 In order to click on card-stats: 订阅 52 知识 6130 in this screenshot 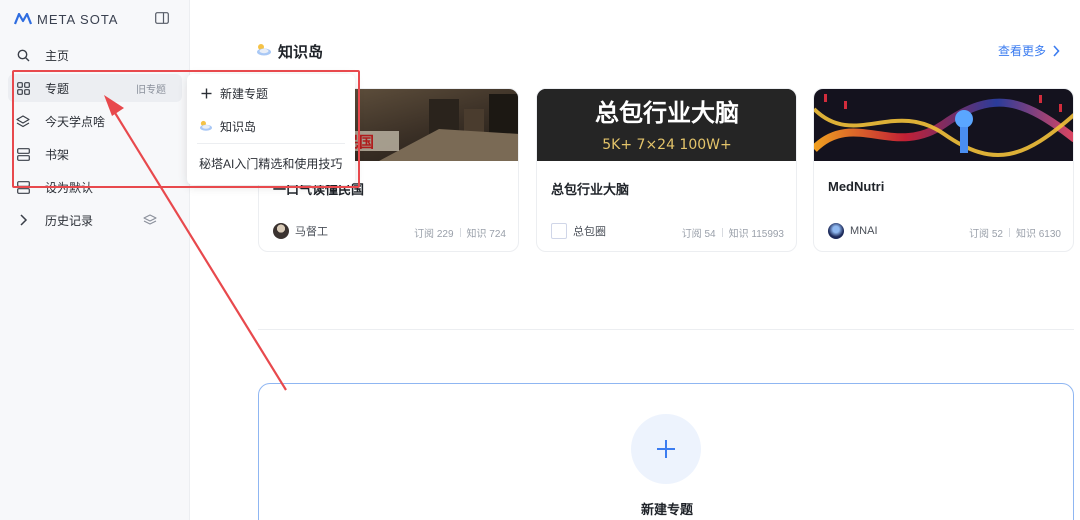, I will do `click(1015, 232)`.